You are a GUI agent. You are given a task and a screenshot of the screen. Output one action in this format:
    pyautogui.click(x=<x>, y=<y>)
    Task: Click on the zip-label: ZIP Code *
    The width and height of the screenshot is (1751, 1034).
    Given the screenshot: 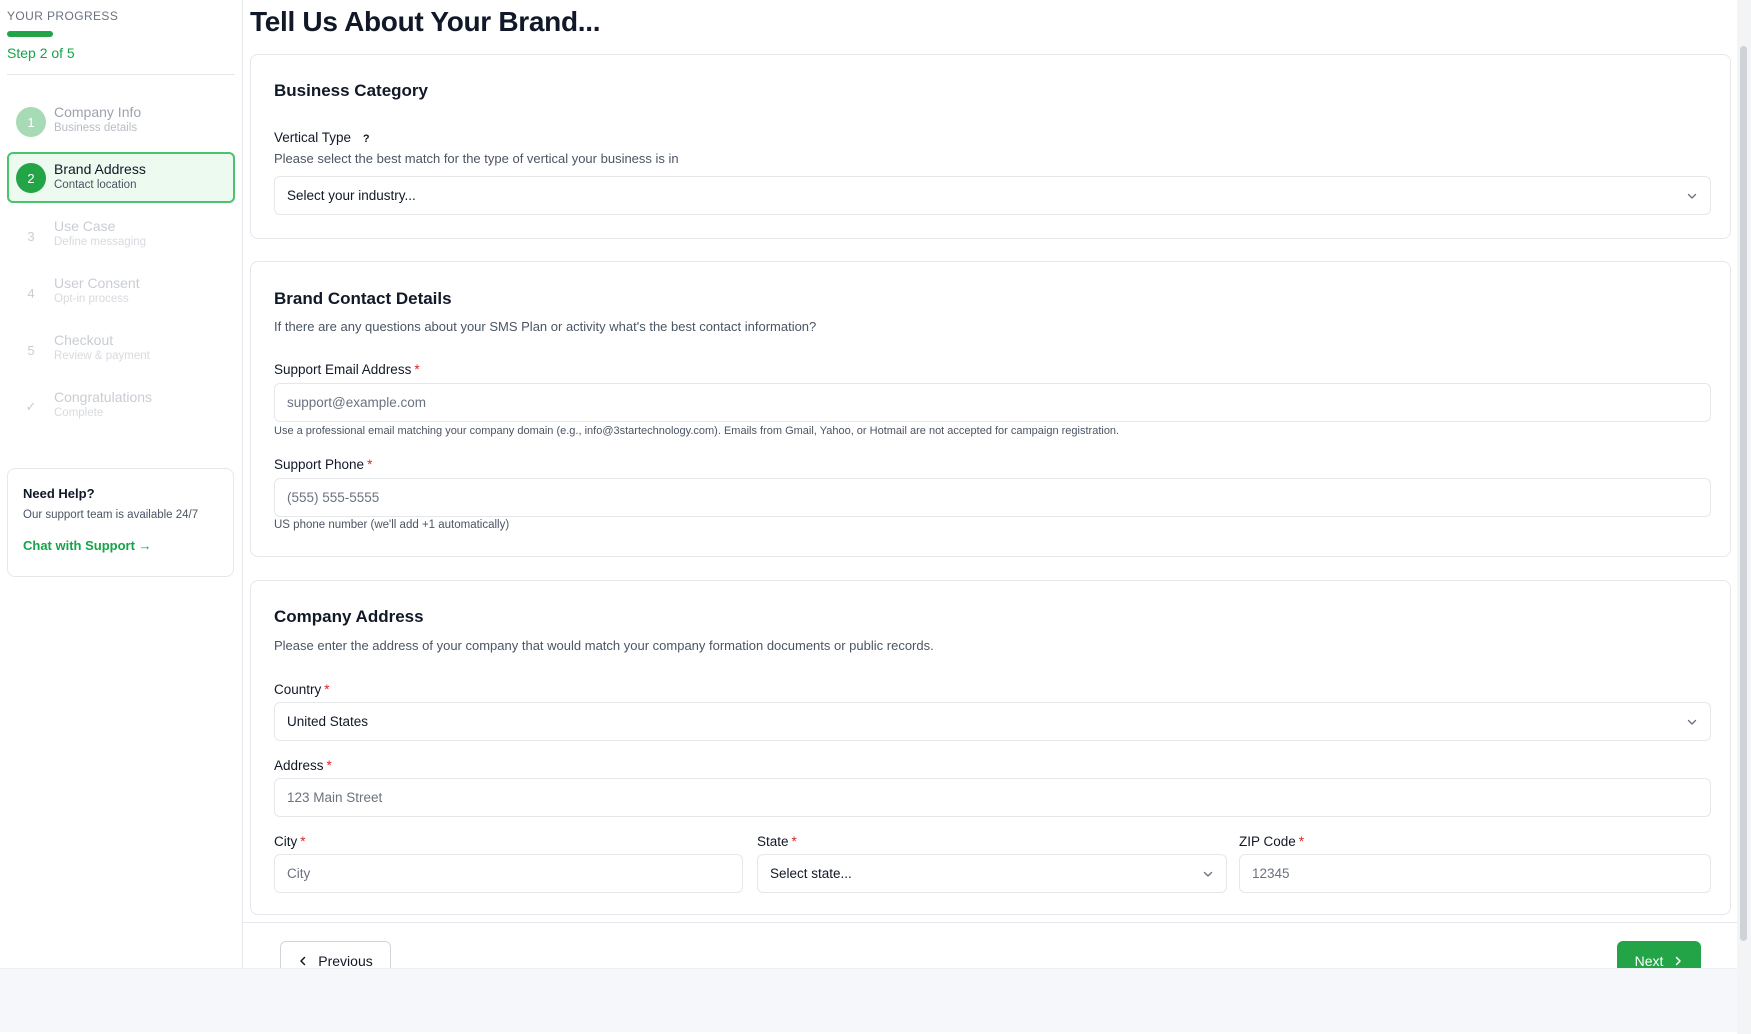 What is the action you would take?
    pyautogui.click(x=1271, y=841)
    